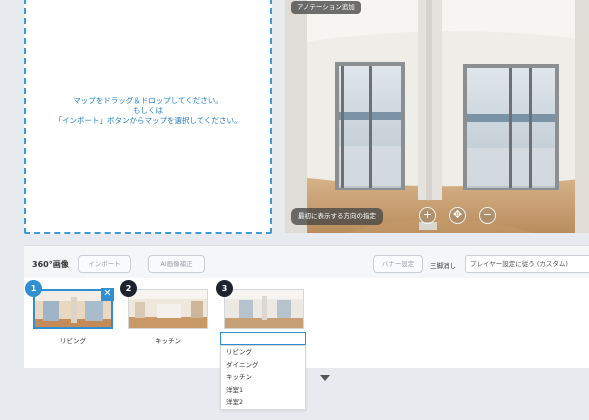  Describe the element at coordinates (443, 266) in the screenshot. I see `tripod-removal-label: 三脚消し` at that location.